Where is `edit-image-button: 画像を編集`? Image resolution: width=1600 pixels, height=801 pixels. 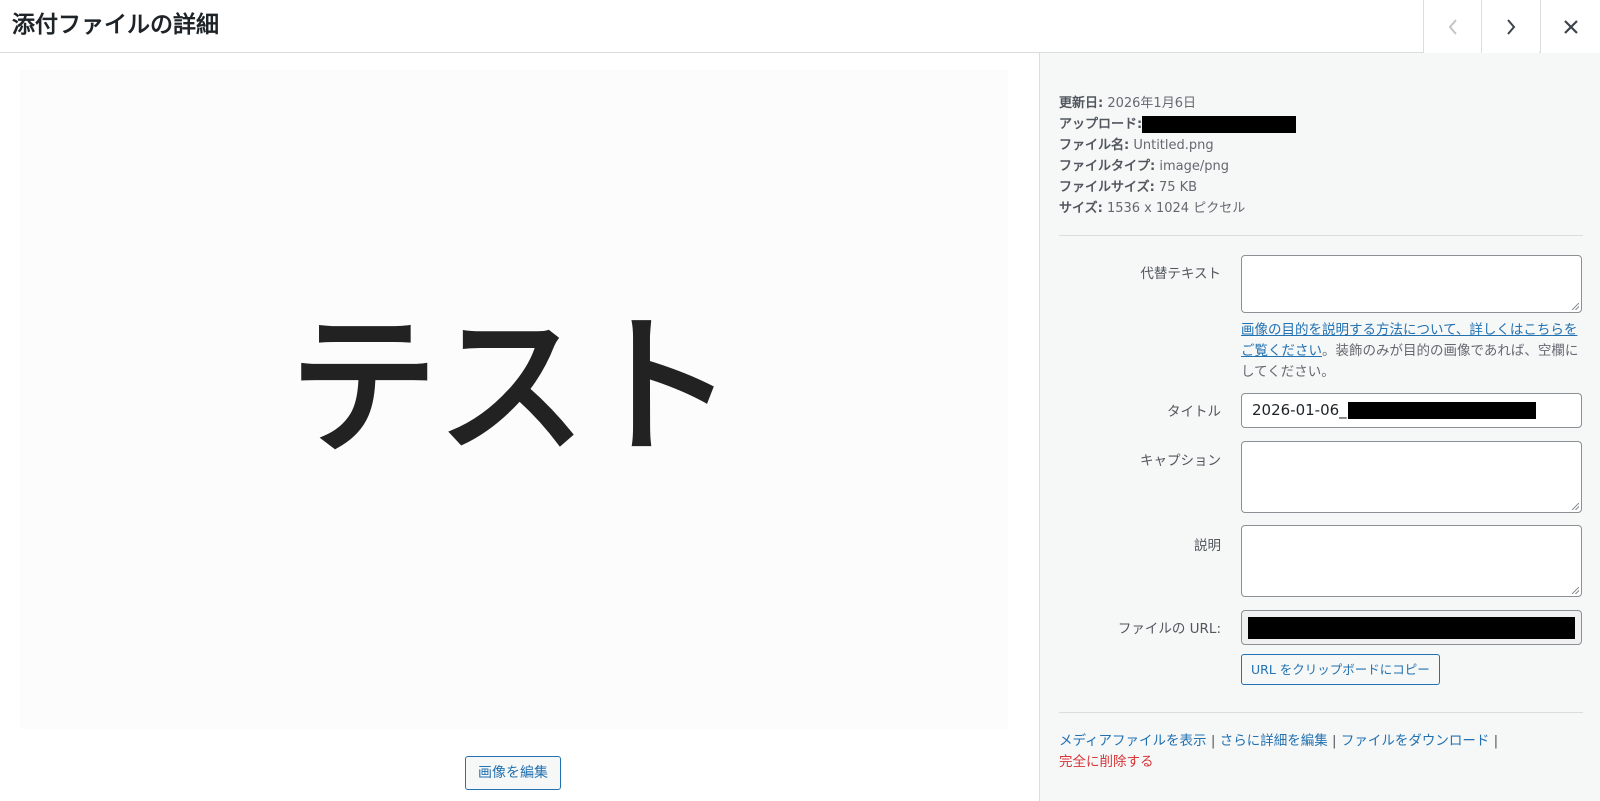
edit-image-button: 画像を編集 is located at coordinates (513, 773).